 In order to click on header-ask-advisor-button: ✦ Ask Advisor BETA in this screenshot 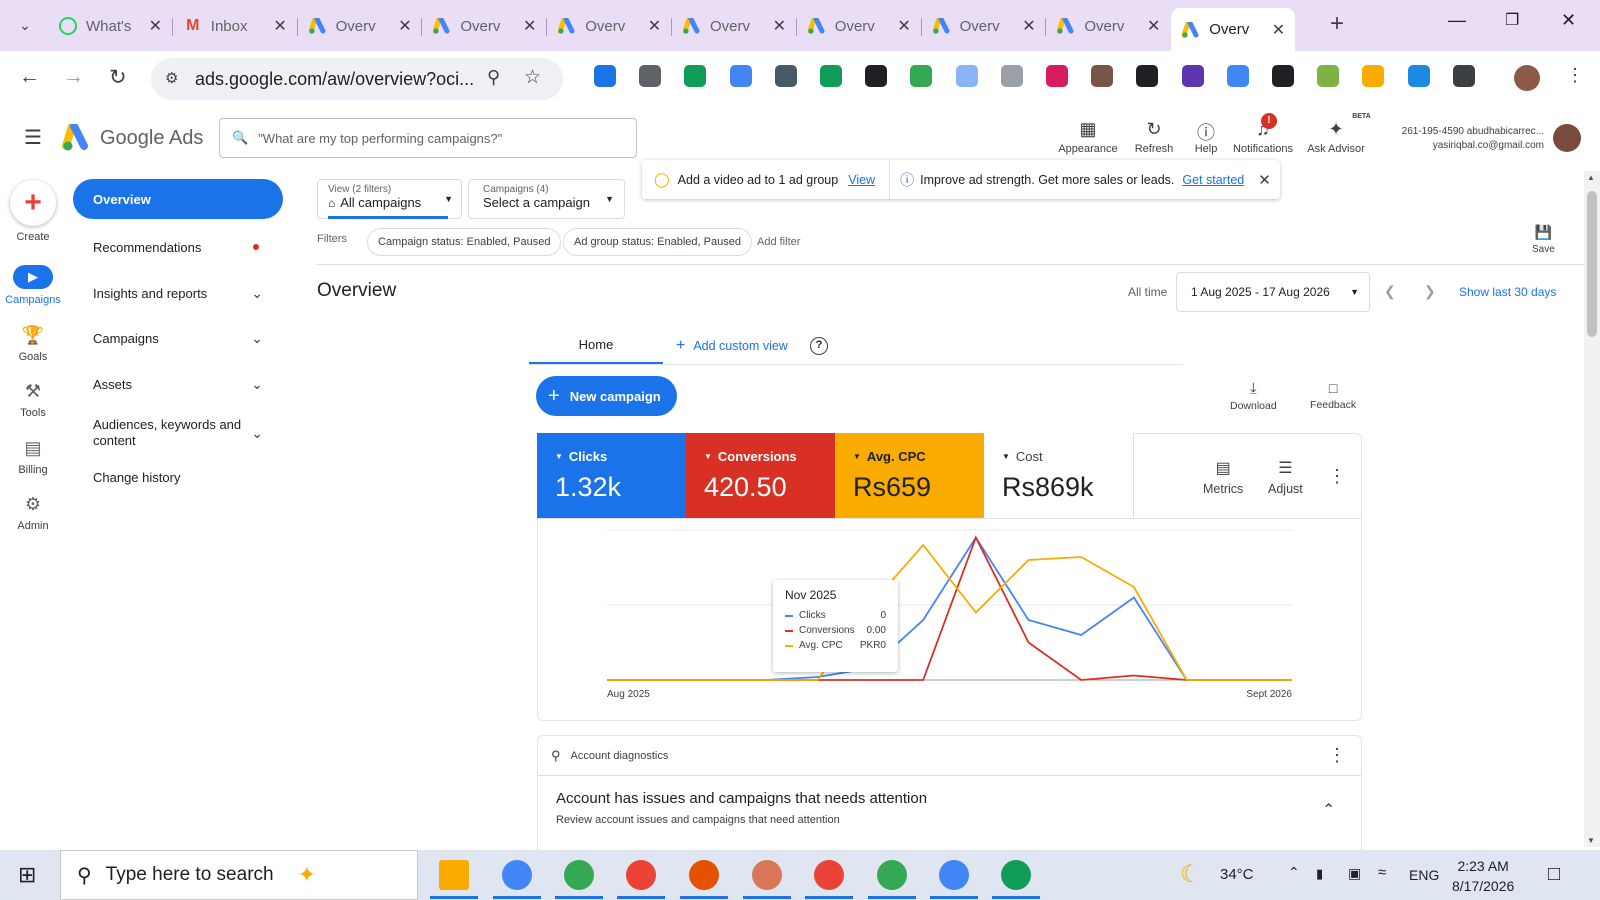, I will do `click(1338, 134)`.